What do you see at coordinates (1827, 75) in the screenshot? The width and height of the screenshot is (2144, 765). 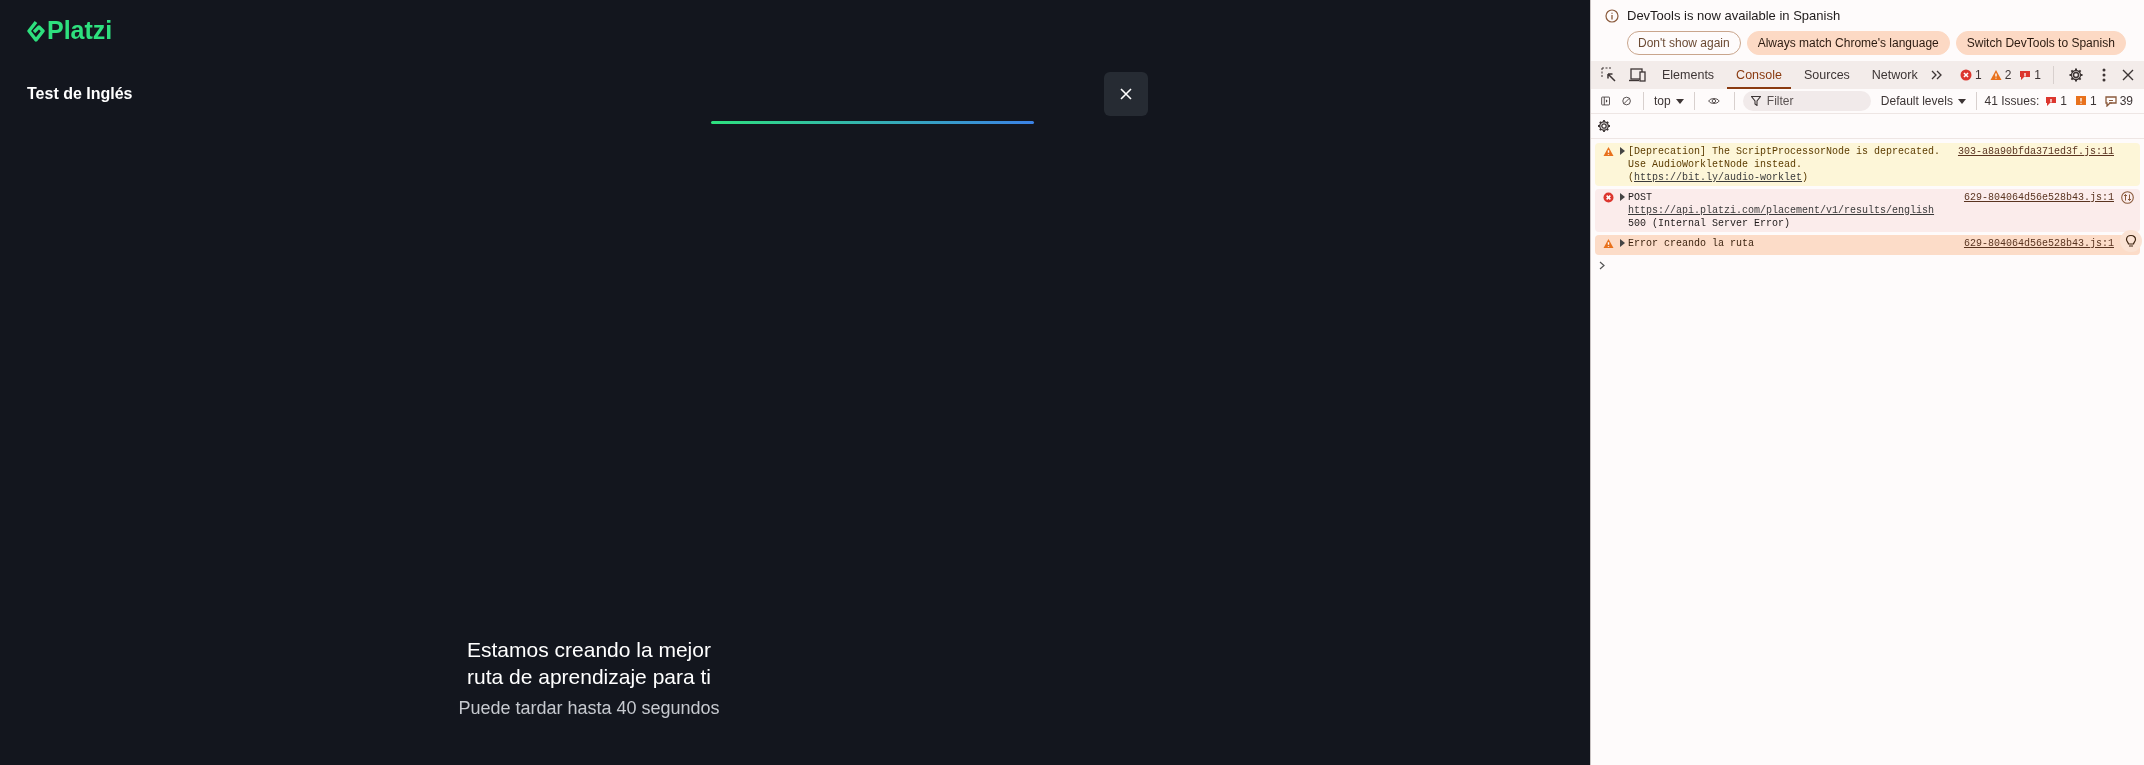 I see `devtools-tab: Sources` at bounding box center [1827, 75].